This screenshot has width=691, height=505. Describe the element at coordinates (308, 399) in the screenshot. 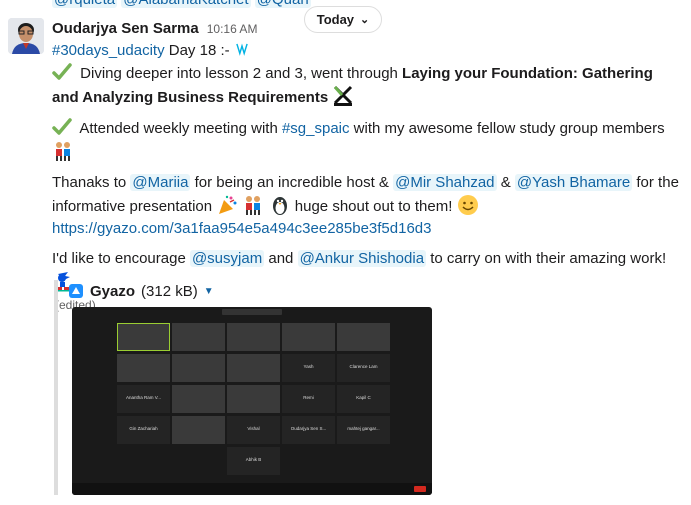

I see `participant-tile: Remi` at that location.